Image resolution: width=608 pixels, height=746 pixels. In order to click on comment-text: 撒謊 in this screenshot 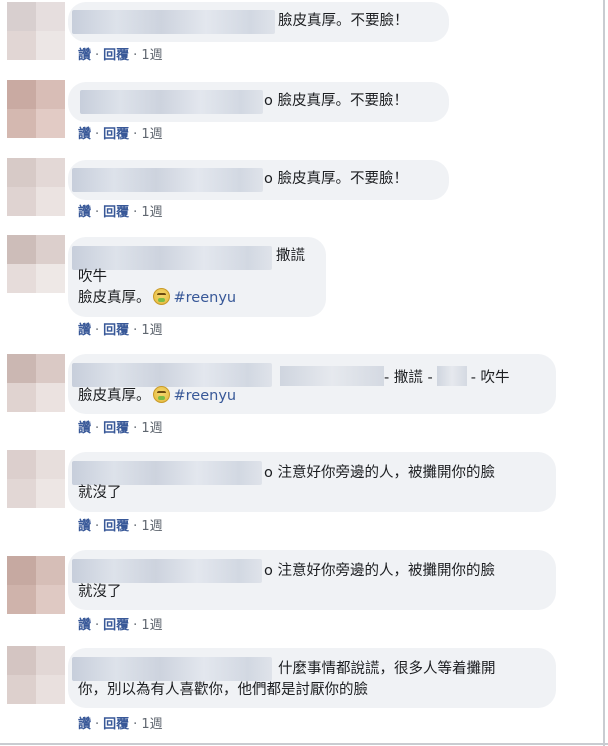, I will do `click(290, 256)`.